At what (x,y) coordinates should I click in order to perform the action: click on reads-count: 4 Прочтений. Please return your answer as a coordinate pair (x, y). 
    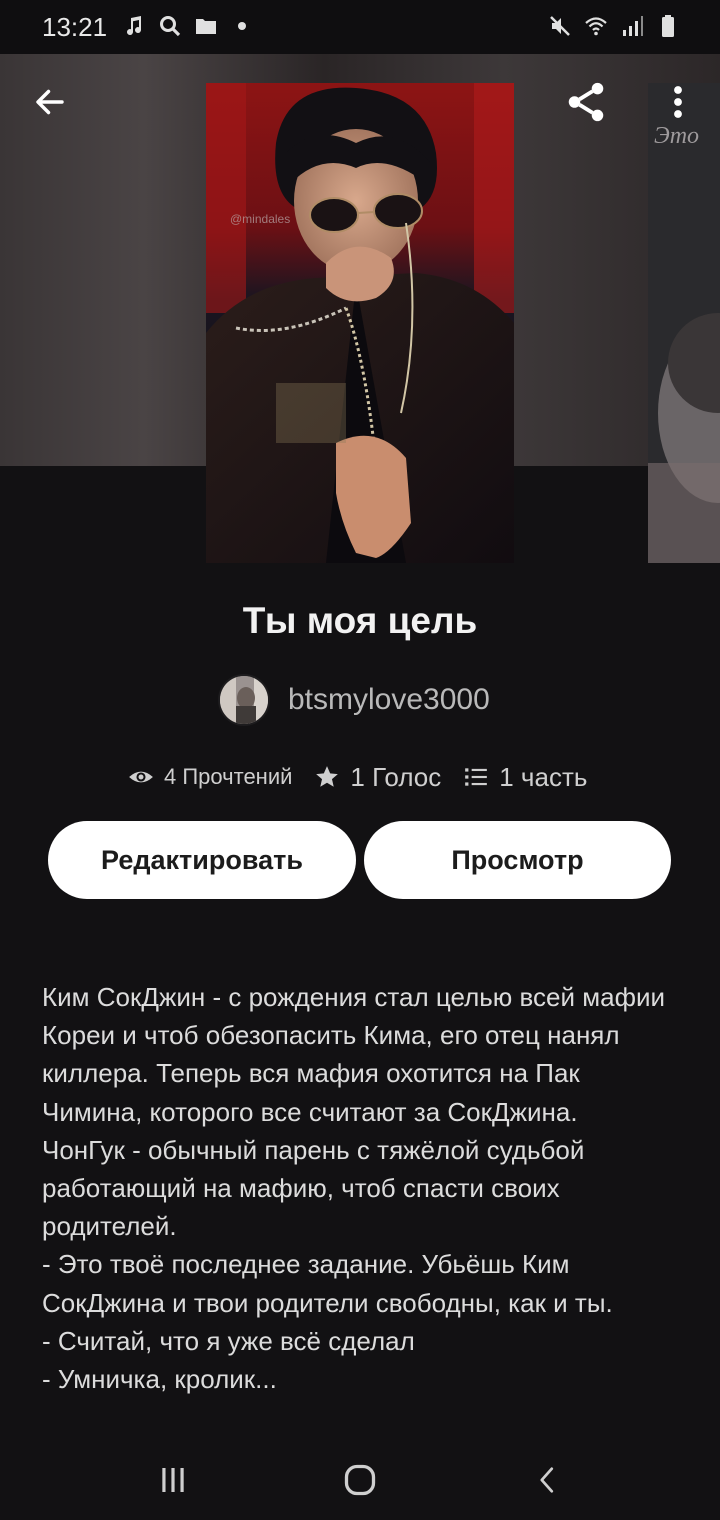
    Looking at the image, I should click on (228, 776).